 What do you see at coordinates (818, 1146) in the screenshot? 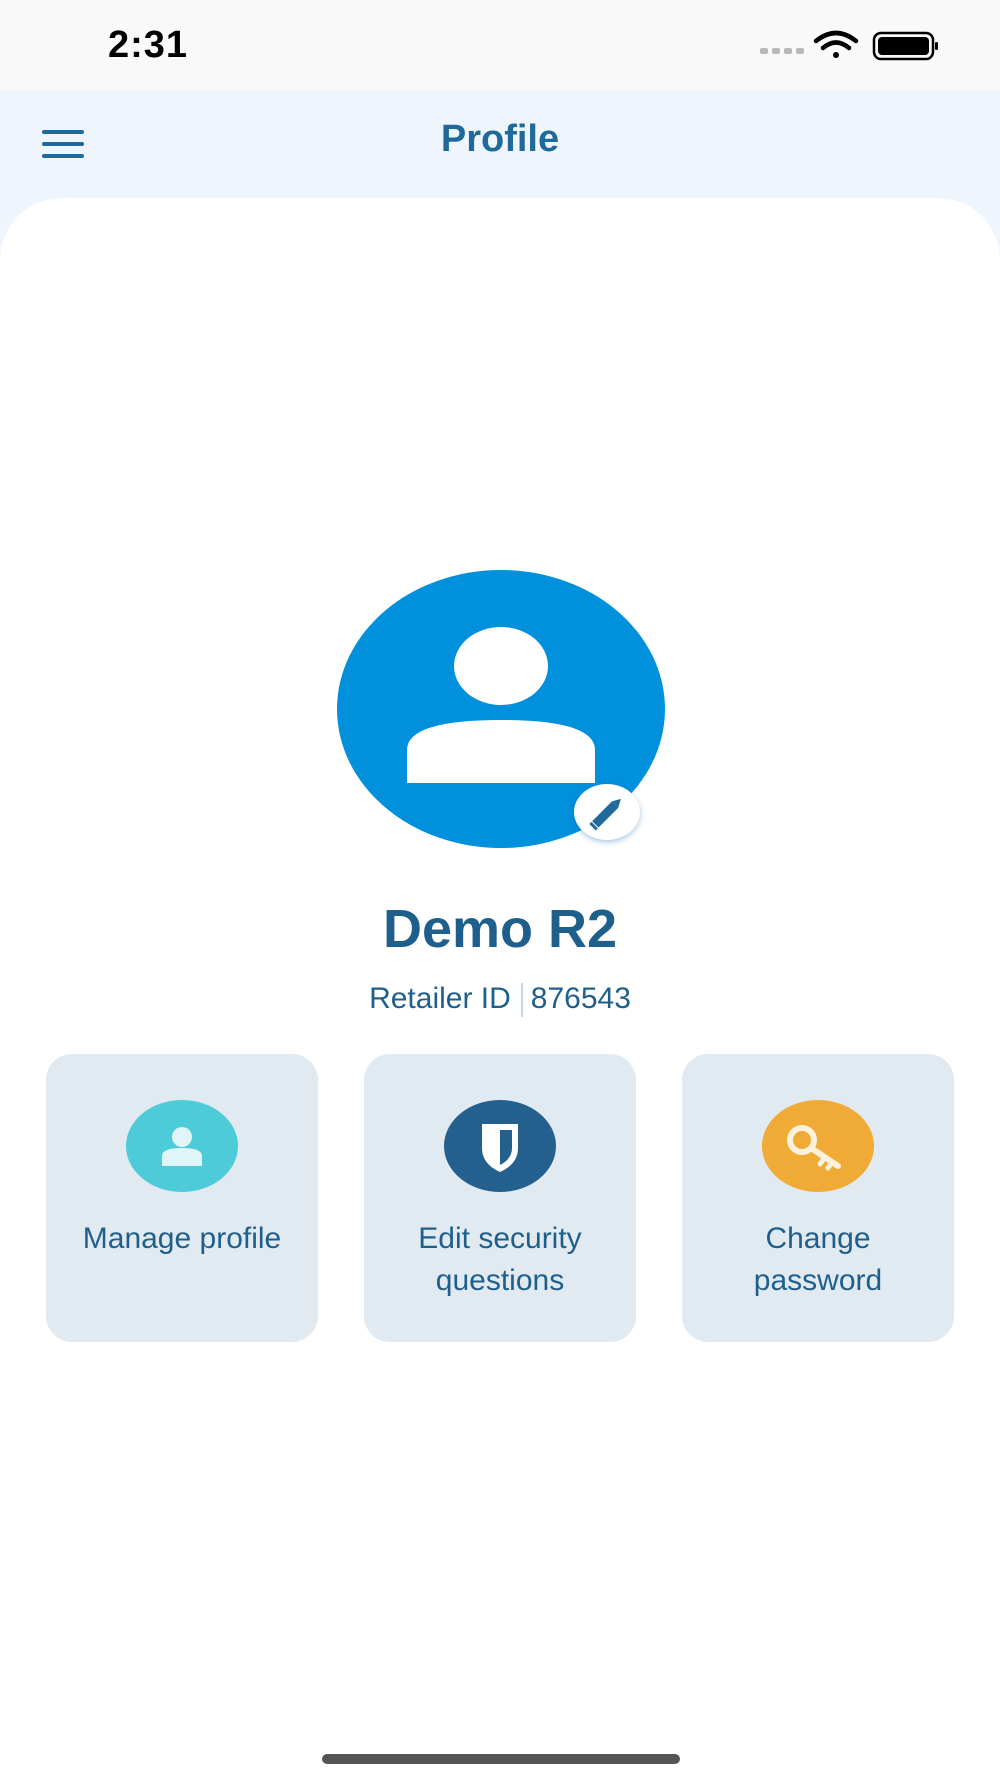
I see `key-icon` at bounding box center [818, 1146].